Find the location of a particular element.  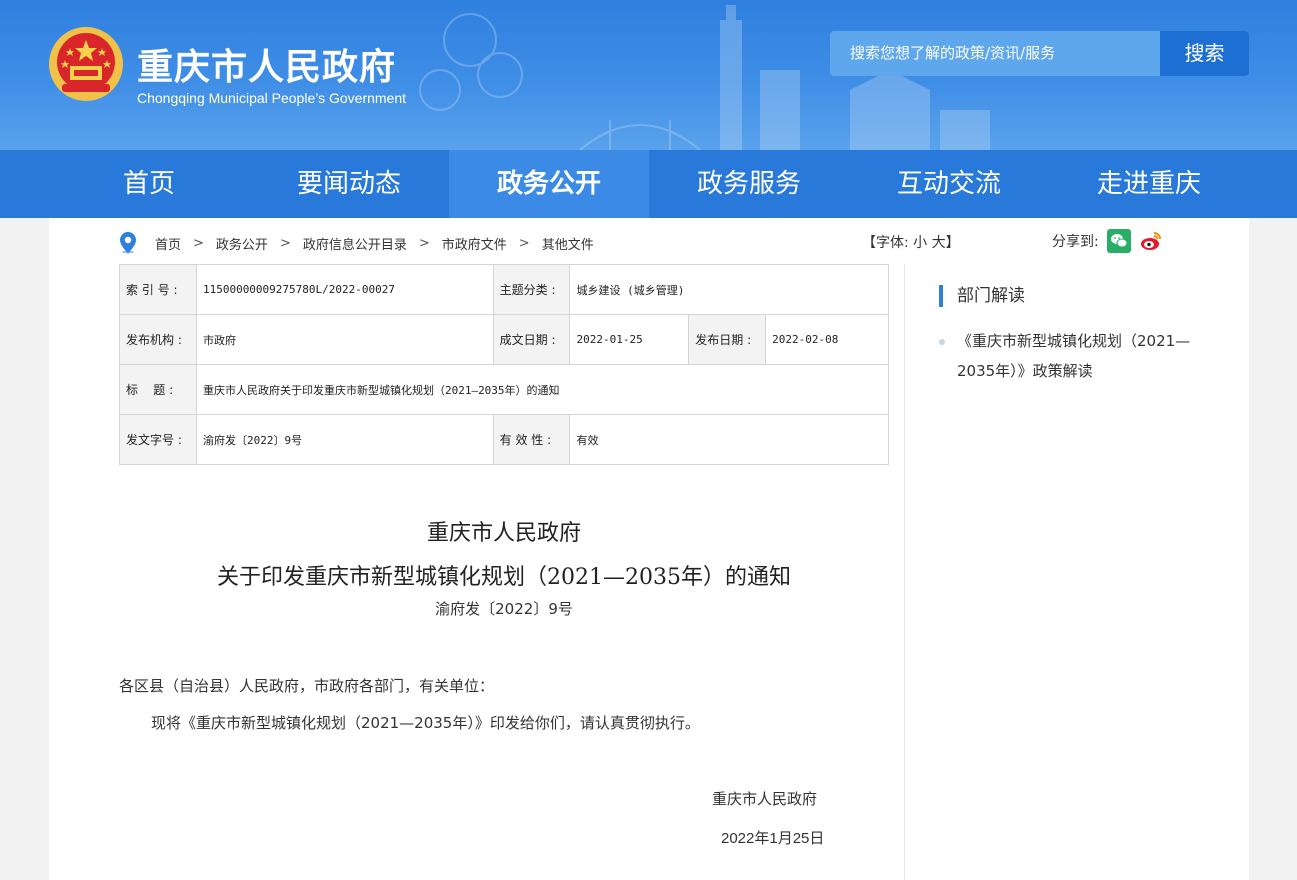

location-pin-icon is located at coordinates (128, 243).